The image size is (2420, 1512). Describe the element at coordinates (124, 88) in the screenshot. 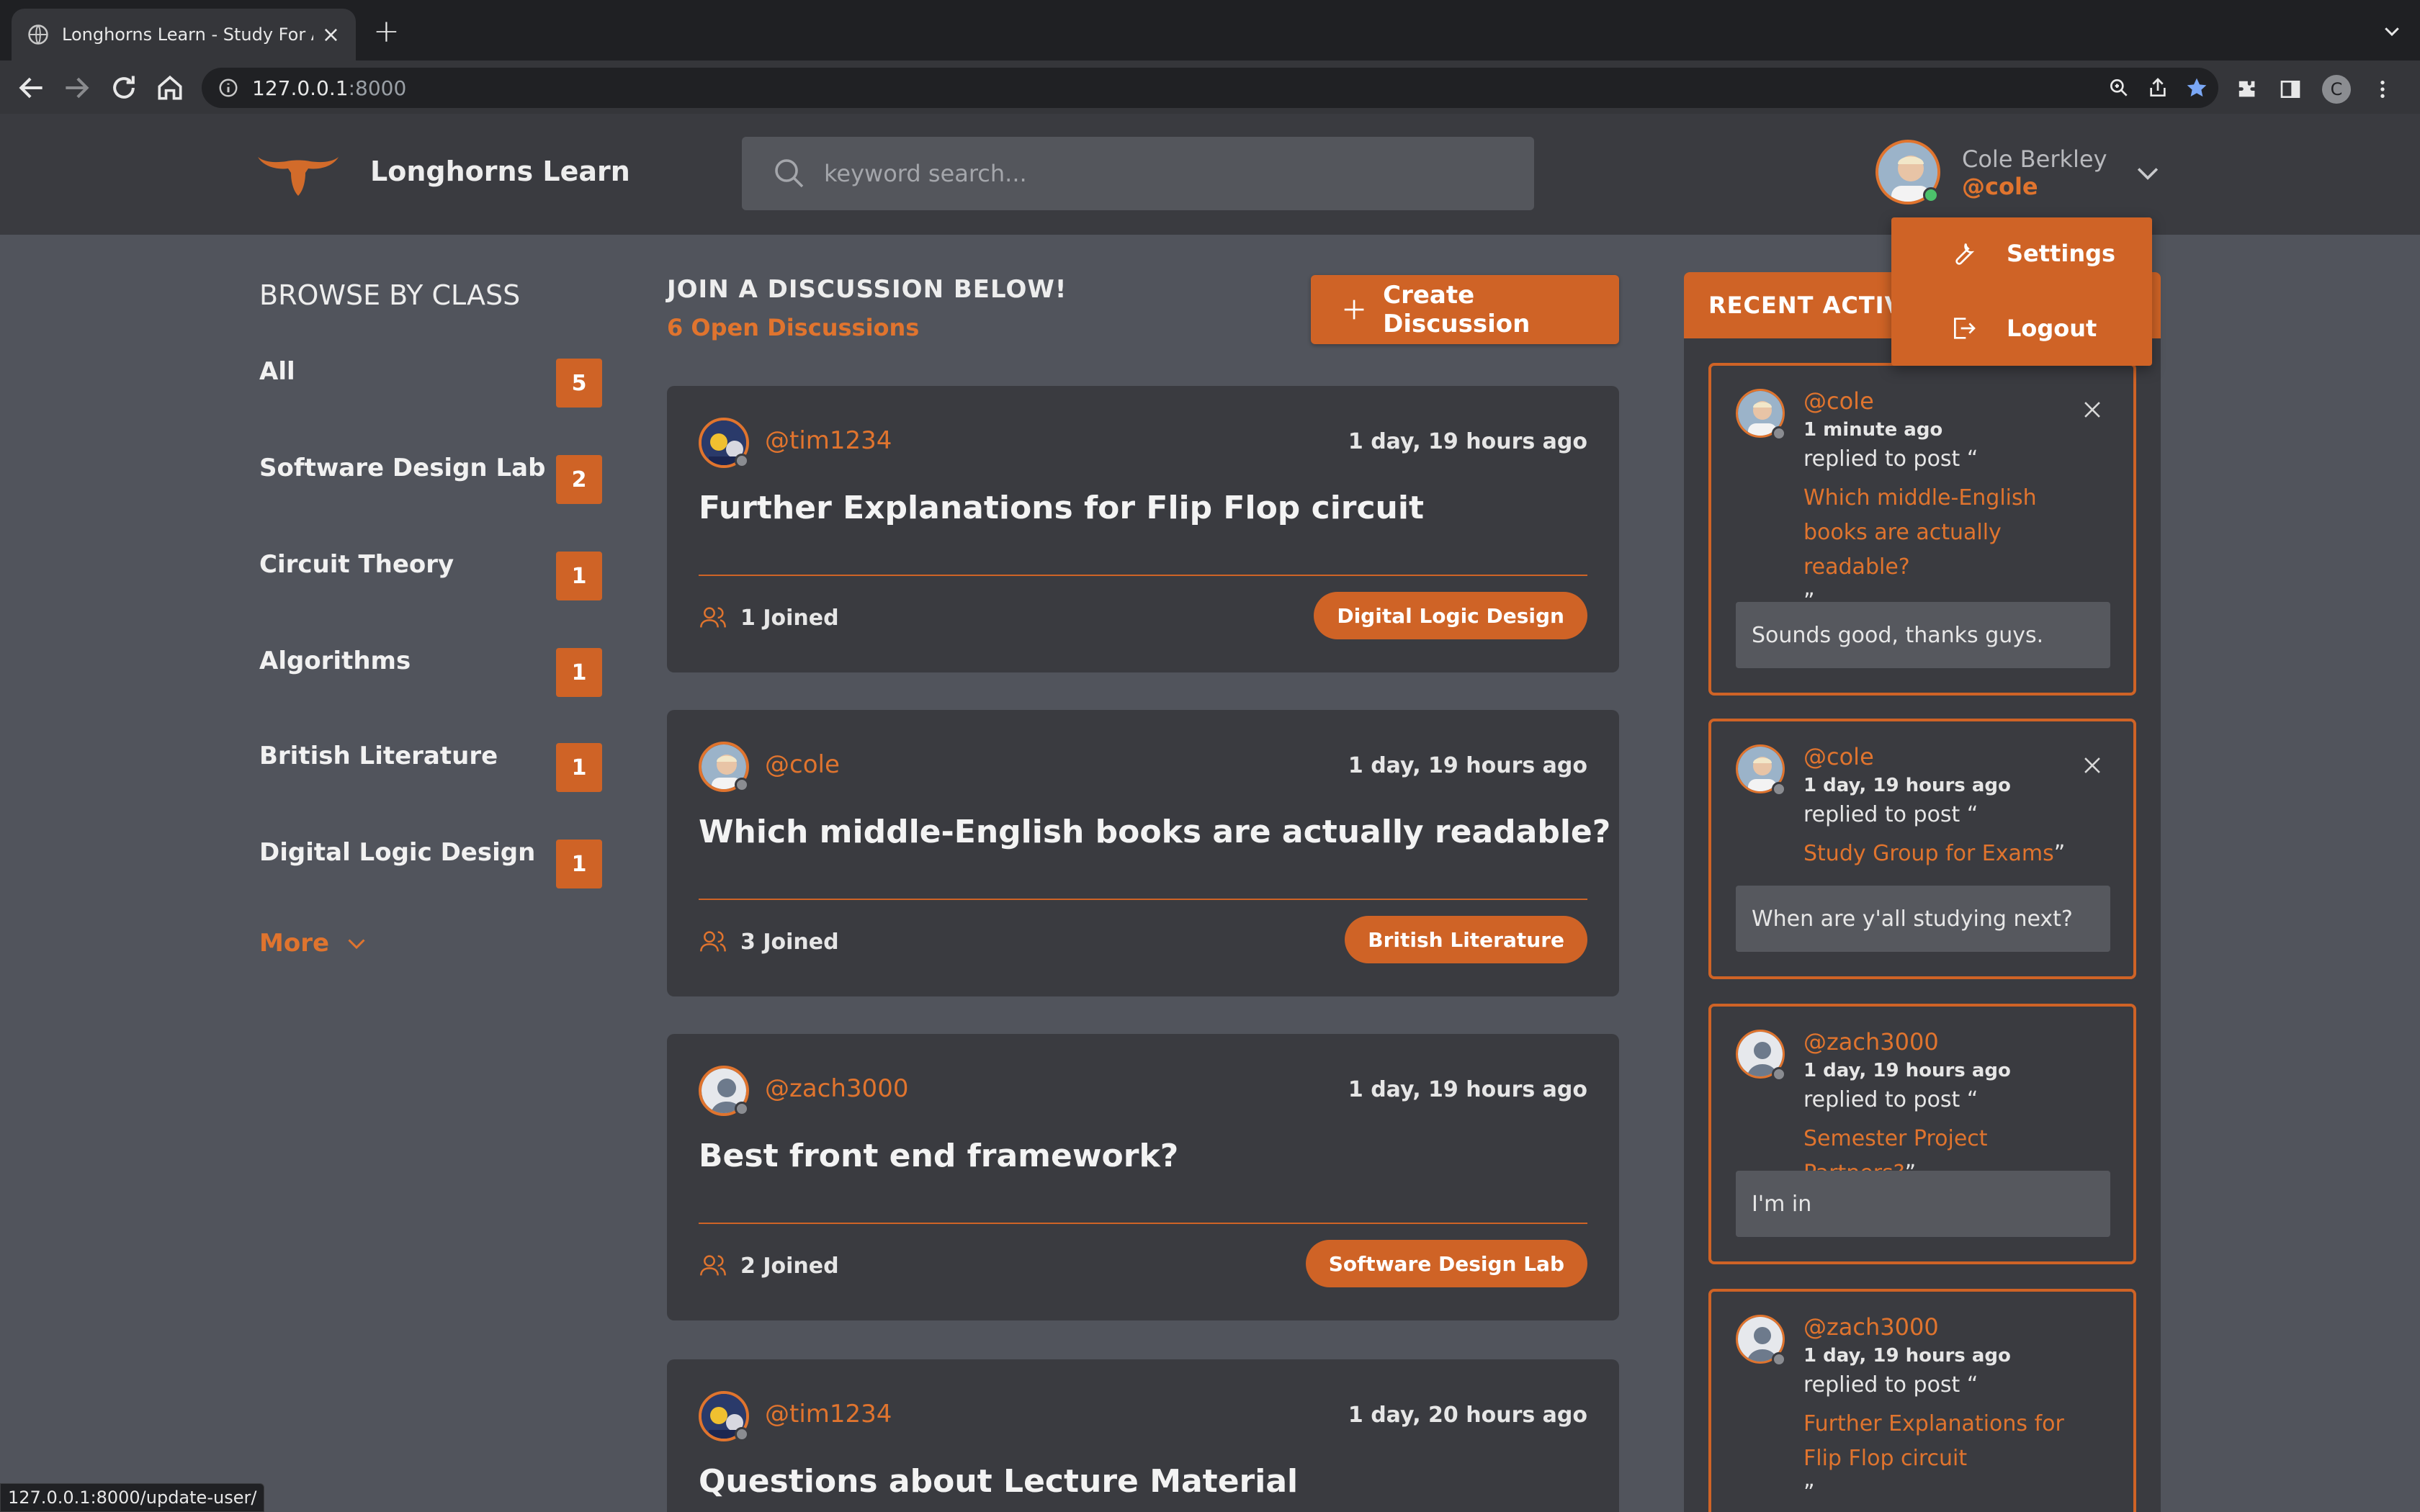

I see `reload-icon` at that location.